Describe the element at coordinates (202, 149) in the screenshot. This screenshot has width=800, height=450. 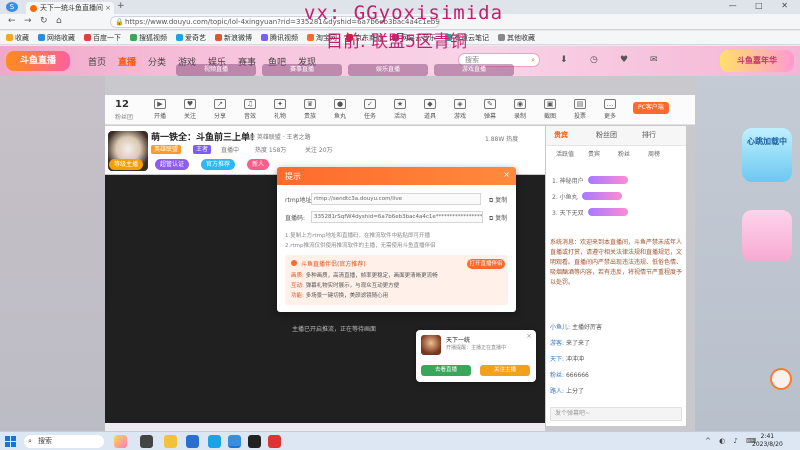
I see `room-tag: 王者` at that location.